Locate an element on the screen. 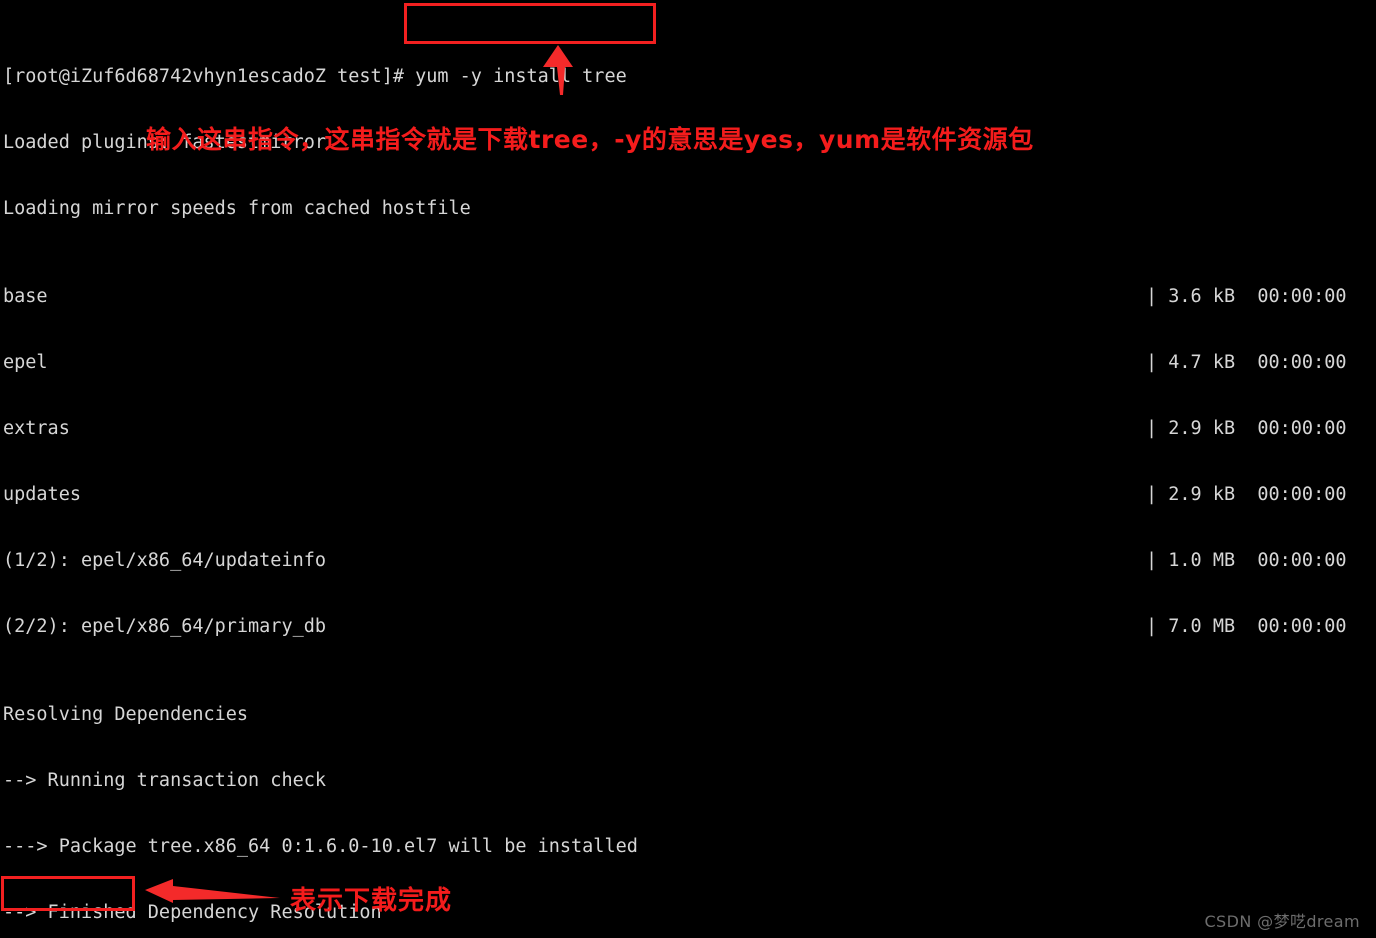 The width and height of the screenshot is (1376, 938). repo-size-time: | 3.6 kB 00:00:00 is located at coordinates (1246, 296).